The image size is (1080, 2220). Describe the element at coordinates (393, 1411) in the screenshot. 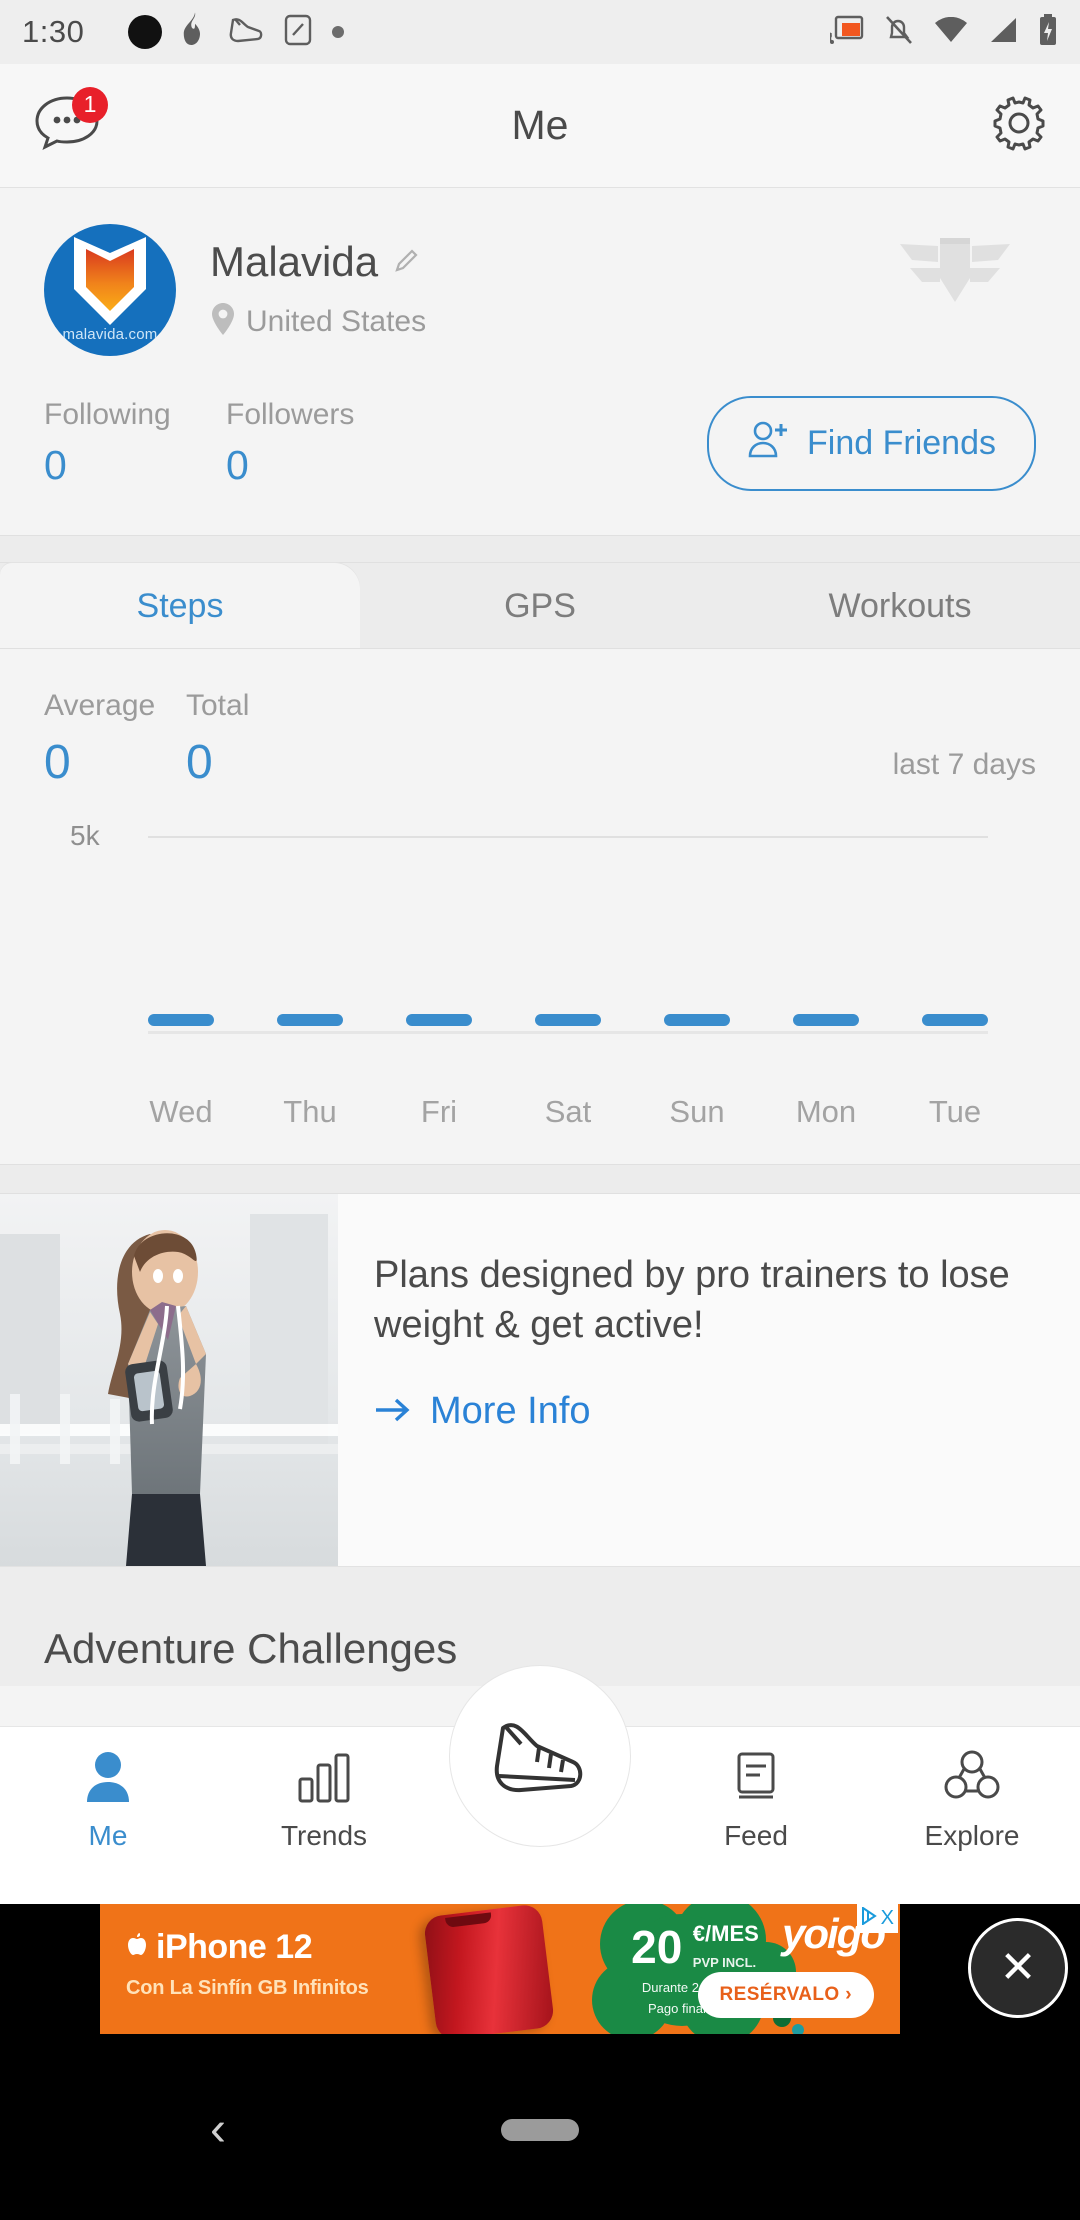

I see `arrow-right-icon` at that location.